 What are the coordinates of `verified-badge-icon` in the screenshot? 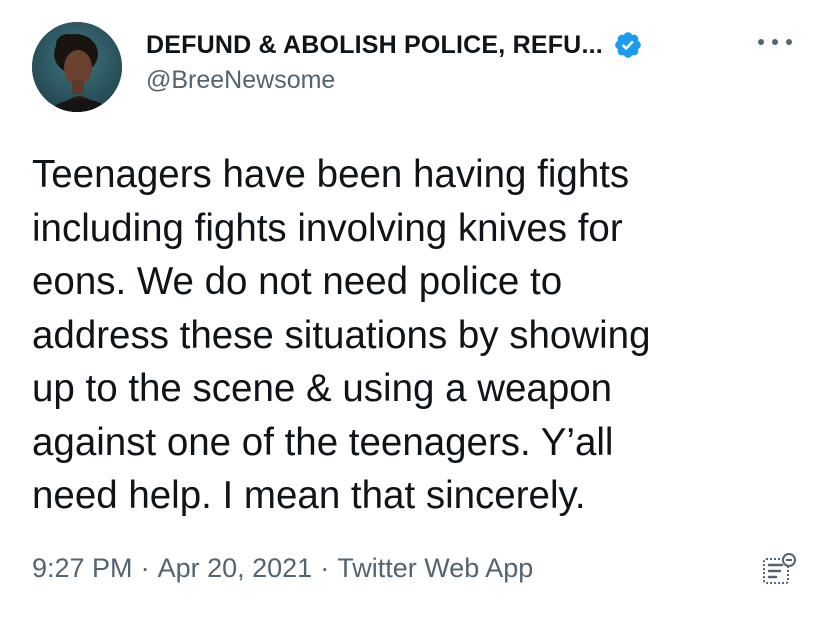 It's located at (628, 45).